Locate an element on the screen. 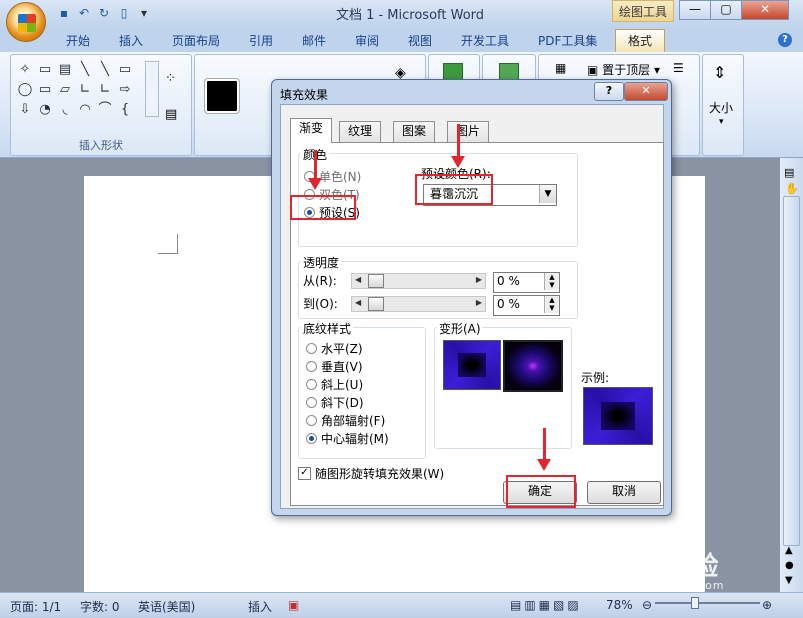 This screenshot has width=803, height=618. radio-diagonal-up: 斜上(U) is located at coordinates (334, 384).